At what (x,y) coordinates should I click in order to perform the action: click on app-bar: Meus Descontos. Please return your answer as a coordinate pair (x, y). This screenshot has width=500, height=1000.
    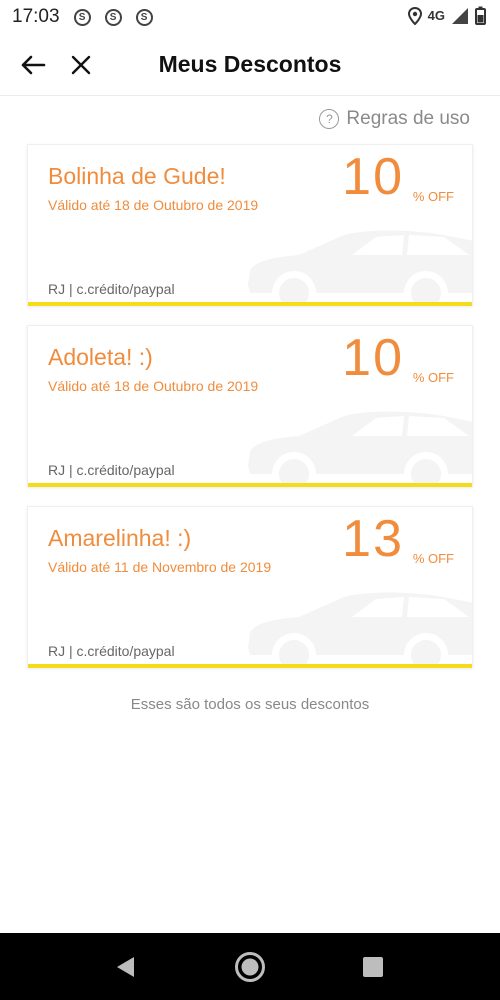
    Looking at the image, I should click on (250, 65).